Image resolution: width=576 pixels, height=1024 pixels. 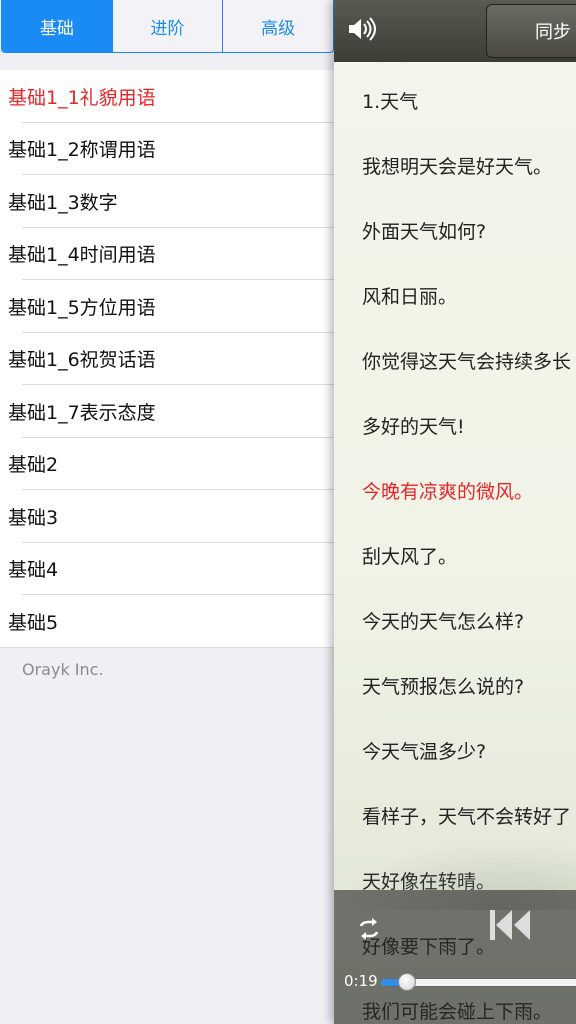 What do you see at coordinates (57, 26) in the screenshot?
I see `segment-0: 基础` at bounding box center [57, 26].